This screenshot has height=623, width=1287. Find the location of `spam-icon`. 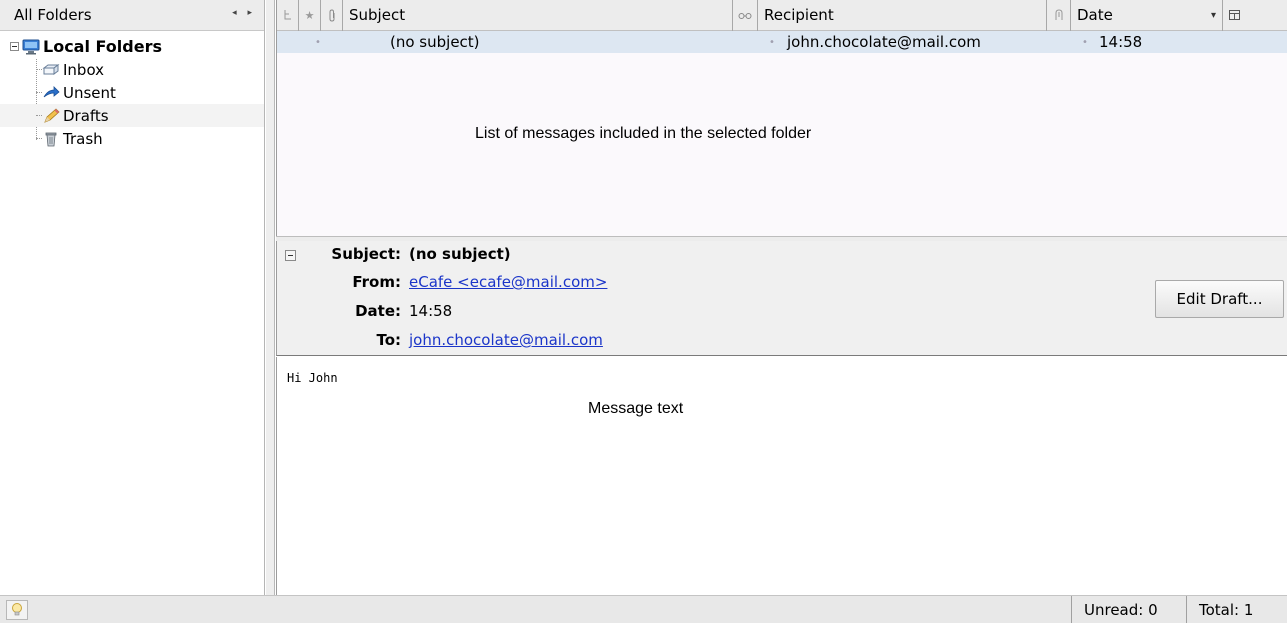

spam-icon is located at coordinates (1059, 15).